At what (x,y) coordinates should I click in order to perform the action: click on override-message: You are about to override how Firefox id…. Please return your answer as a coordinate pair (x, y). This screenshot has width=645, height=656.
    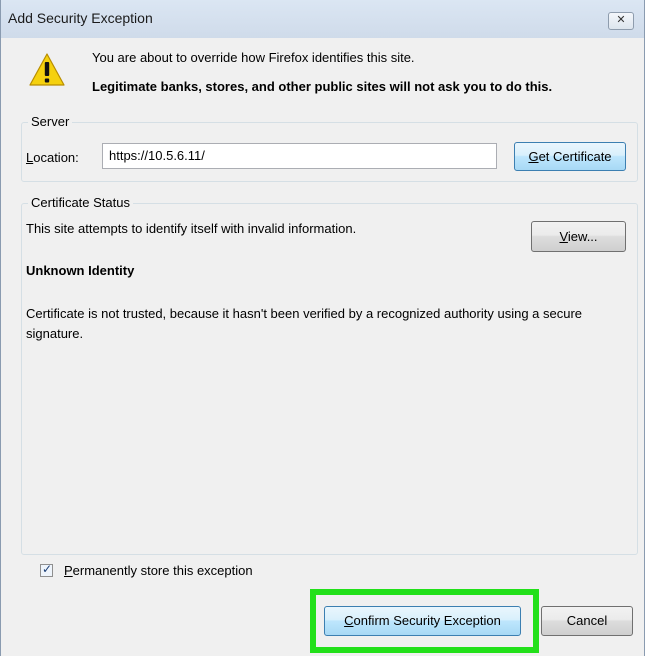
    Looking at the image, I should click on (253, 57).